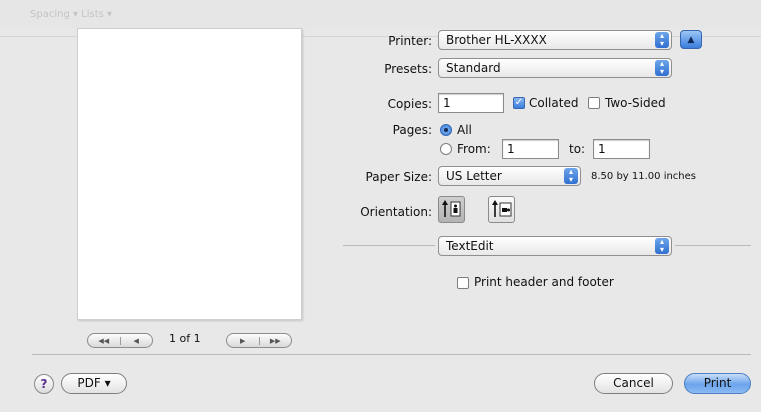  Describe the element at coordinates (577, 149) in the screenshot. I see `pages-to-label: to:` at that location.